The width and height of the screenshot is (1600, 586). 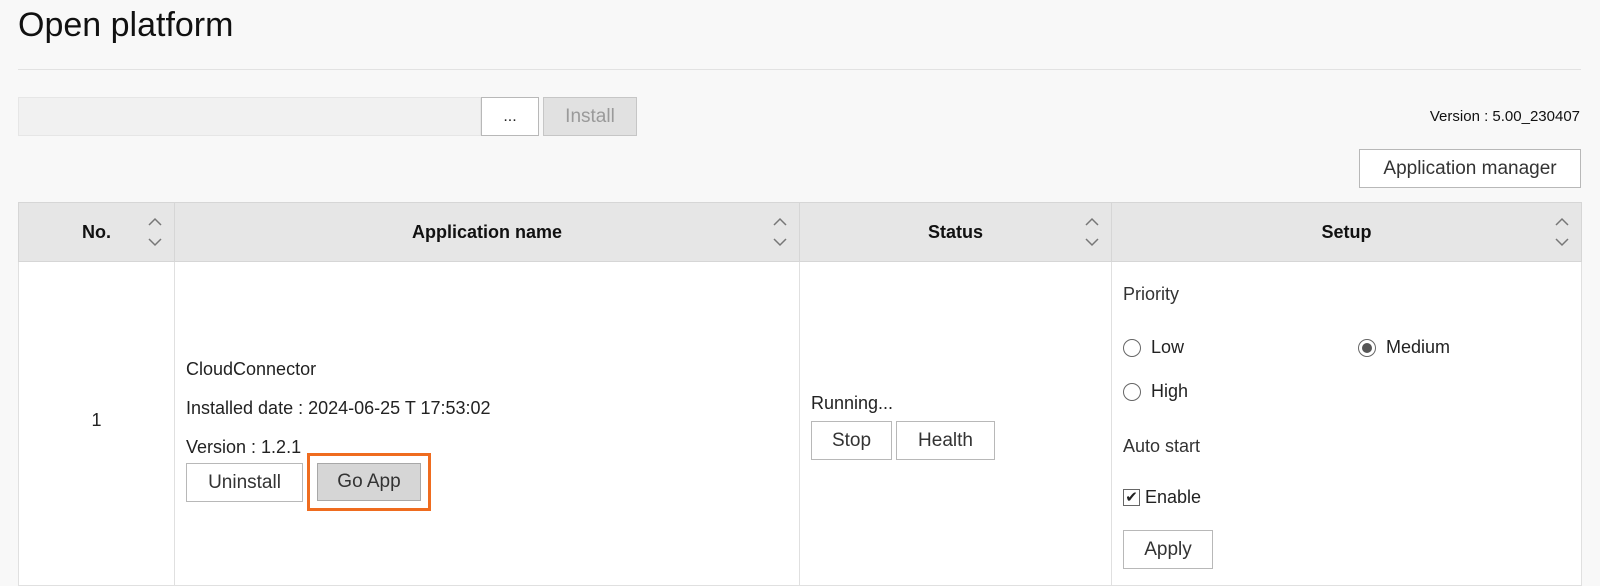 What do you see at coordinates (851, 440) in the screenshot?
I see `stop-button: Stop` at bounding box center [851, 440].